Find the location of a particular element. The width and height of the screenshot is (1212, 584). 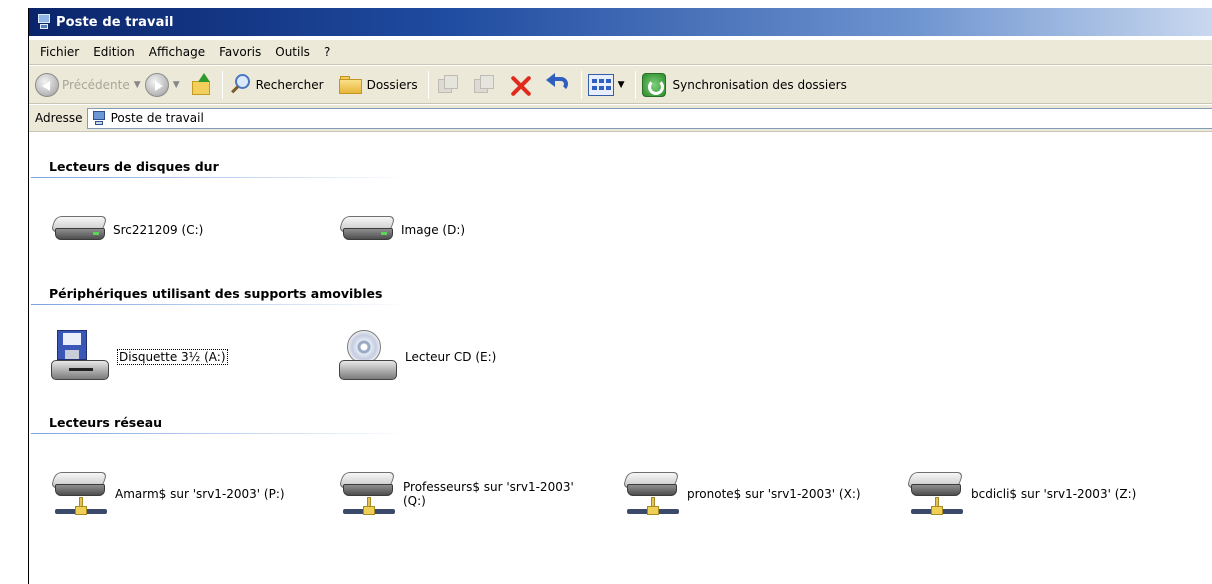

drive-label: Image (D:) is located at coordinates (433, 230).